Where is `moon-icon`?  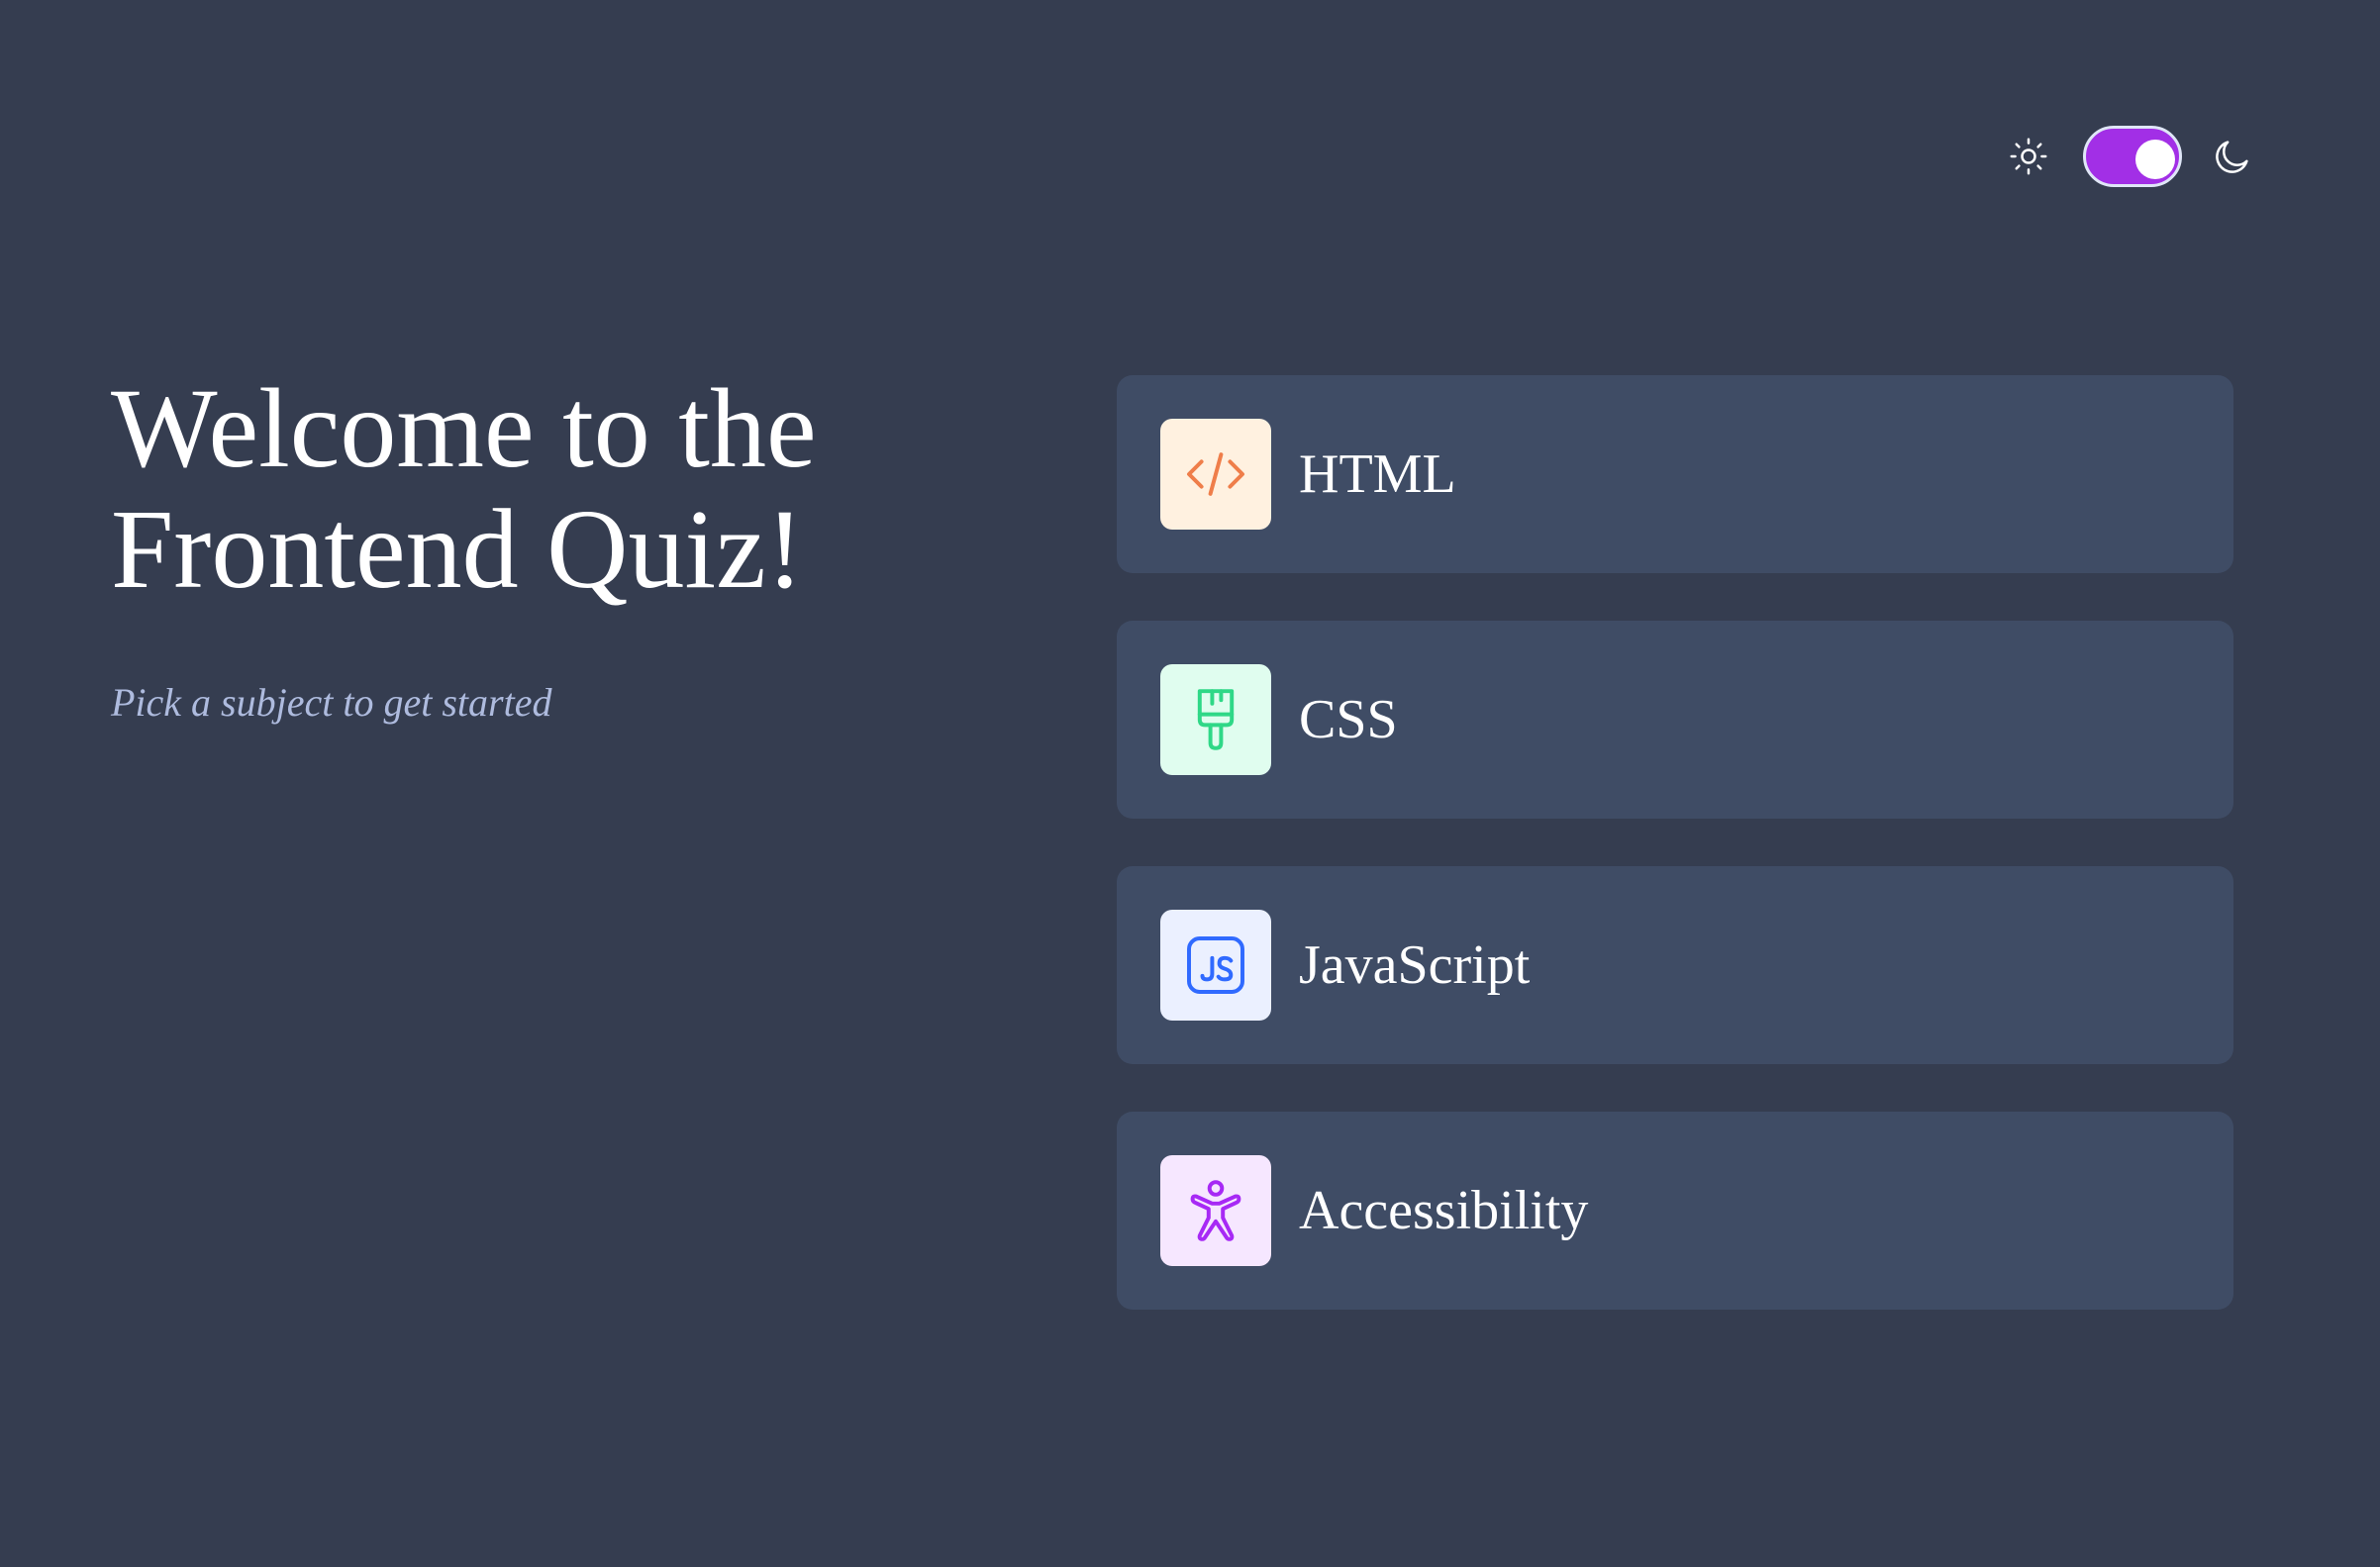
moon-icon is located at coordinates (2232, 156).